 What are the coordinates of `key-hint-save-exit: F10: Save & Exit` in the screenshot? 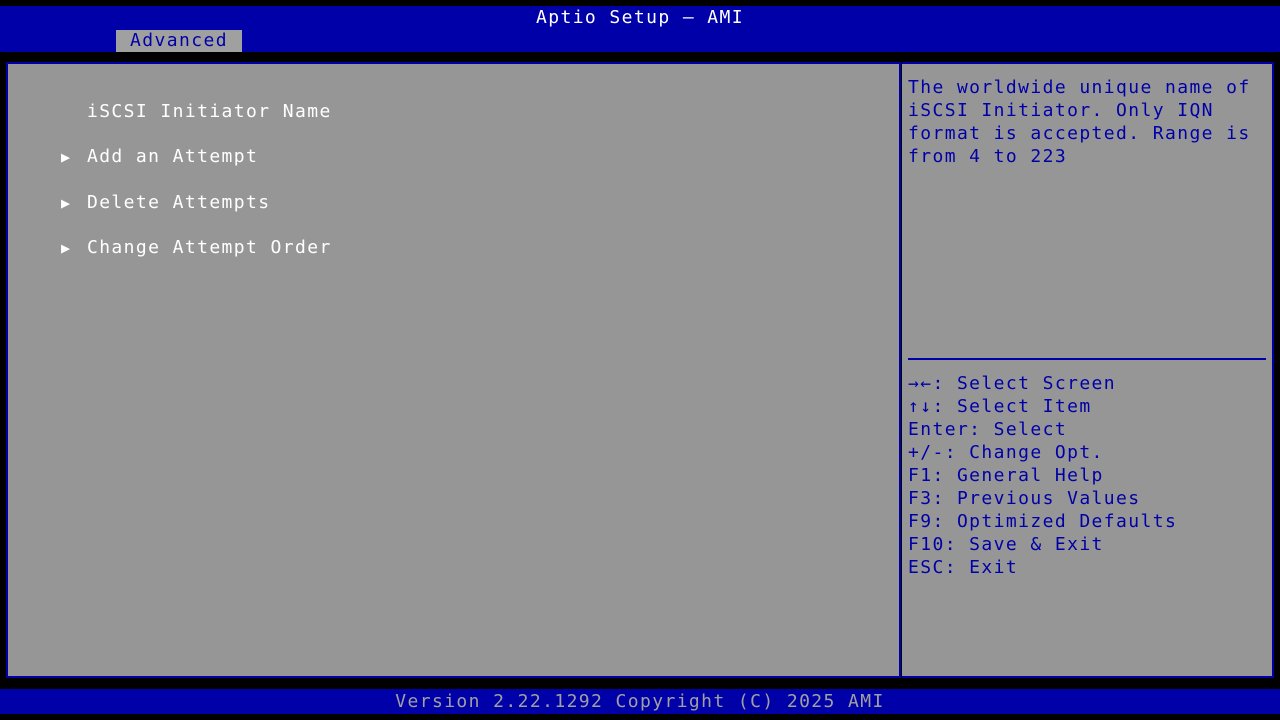 It's located at (1006, 544).